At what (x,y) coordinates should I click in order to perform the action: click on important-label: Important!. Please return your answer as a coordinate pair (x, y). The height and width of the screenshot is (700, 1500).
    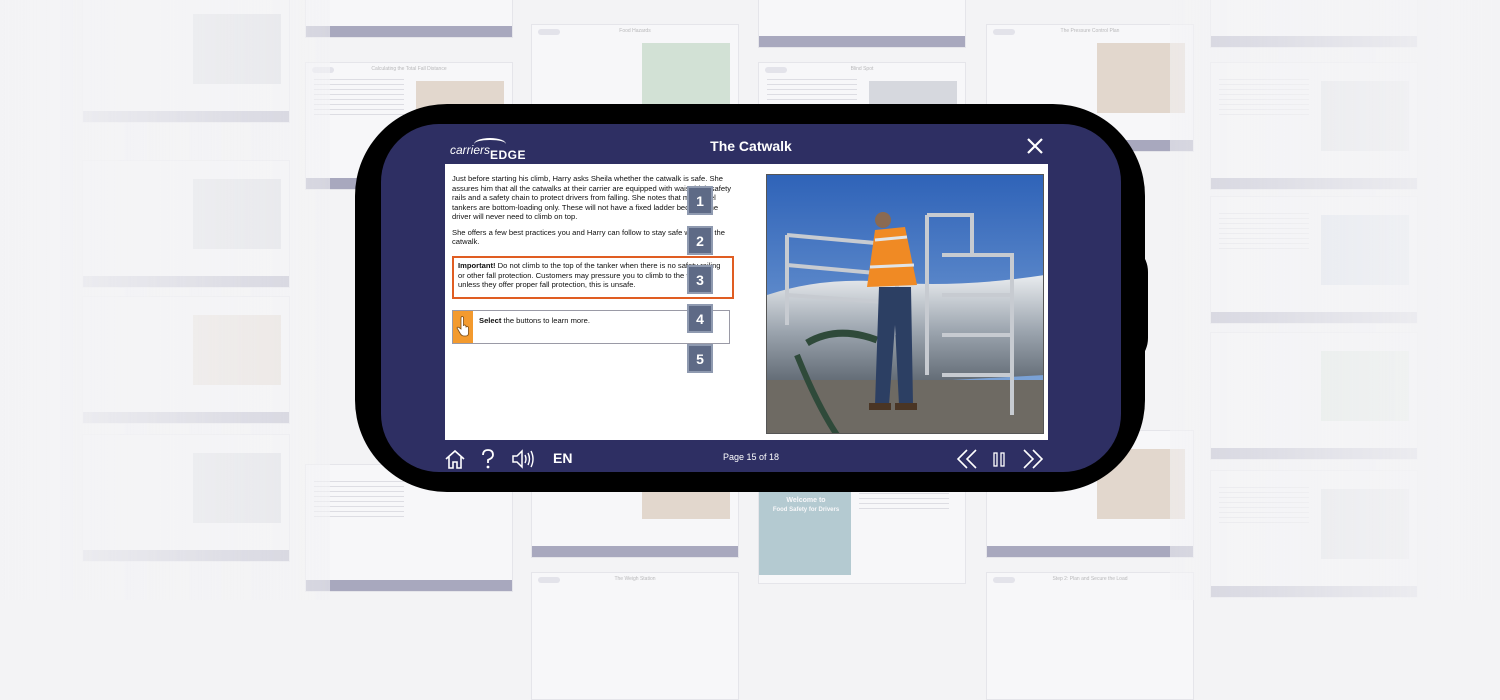
    Looking at the image, I should click on (477, 265).